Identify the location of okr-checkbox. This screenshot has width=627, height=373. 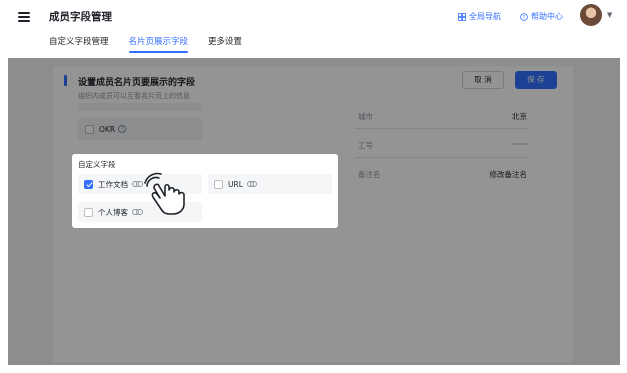
(89, 129).